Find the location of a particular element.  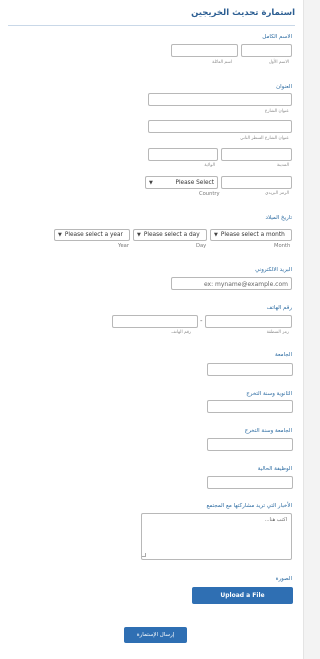

photo-label: الصورة is located at coordinates (283, 579).